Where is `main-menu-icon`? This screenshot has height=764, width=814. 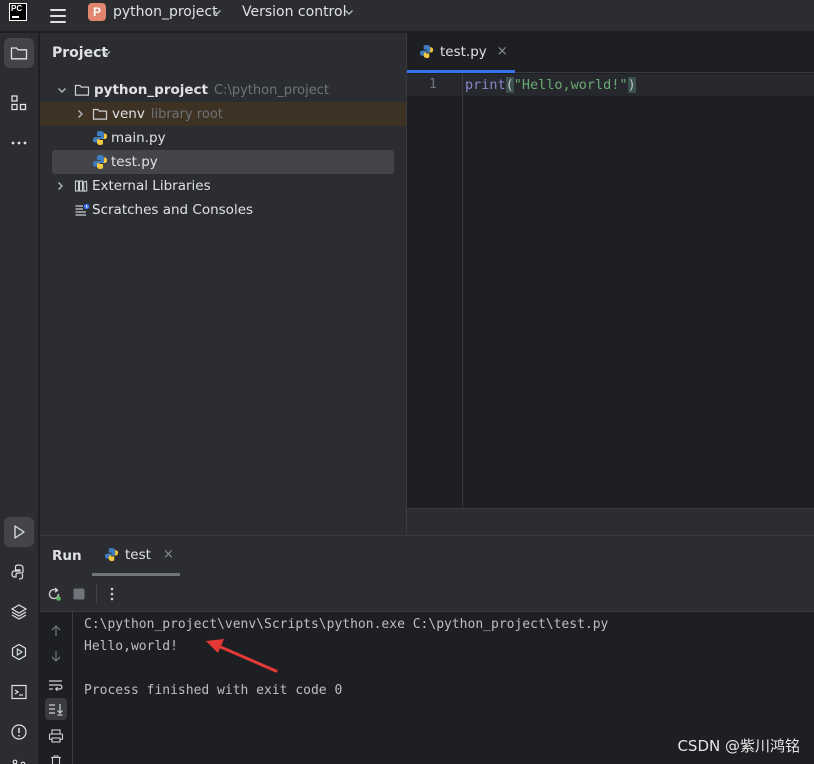
main-menu-icon is located at coordinates (58, 16).